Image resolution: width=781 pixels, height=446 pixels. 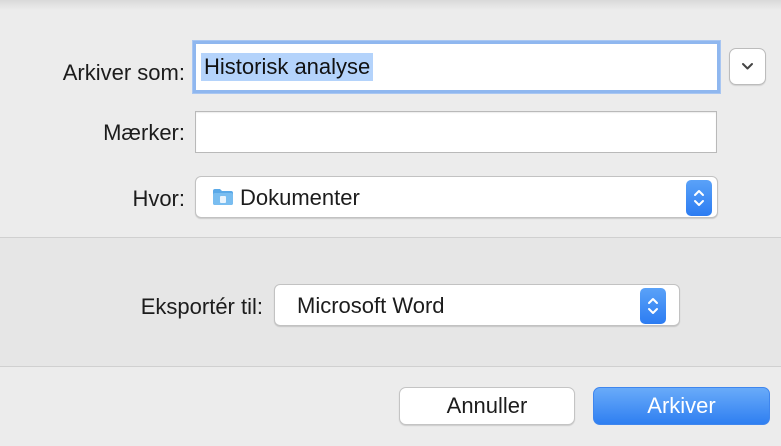 I want to click on export-stepper, so click(x=653, y=306).